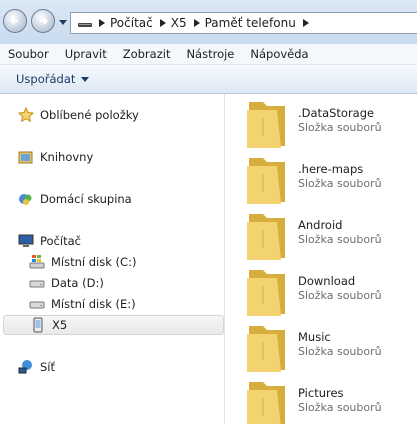  I want to click on nav-drive-d: Data (D:), so click(66, 283).